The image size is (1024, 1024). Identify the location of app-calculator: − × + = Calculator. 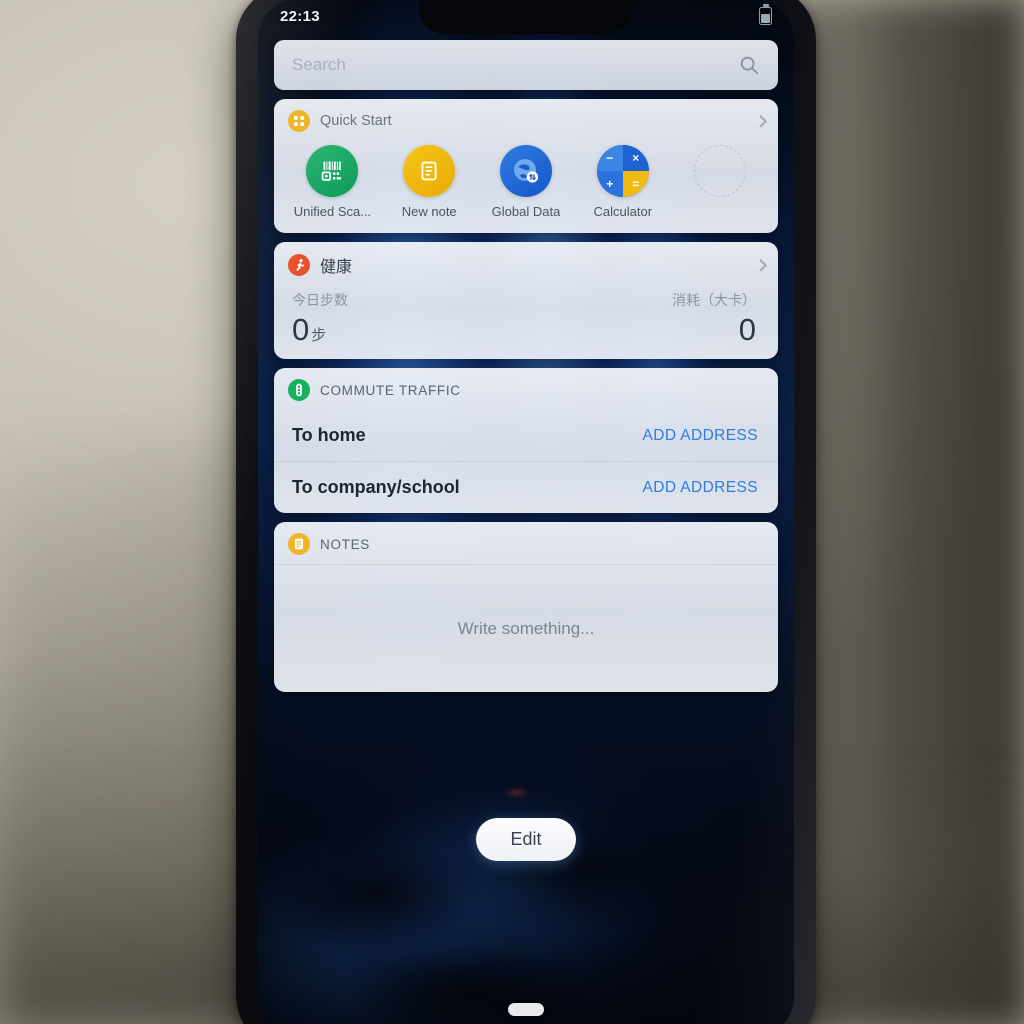
(622, 182).